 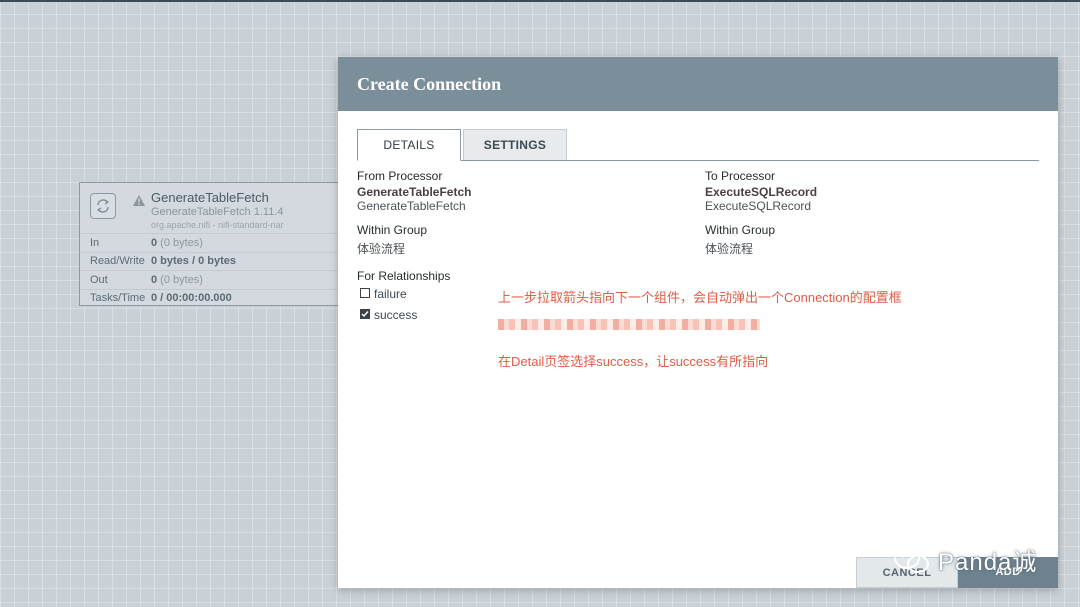 I want to click on stat-row-out: Out 0 (0 bytes), so click(x=215, y=279).